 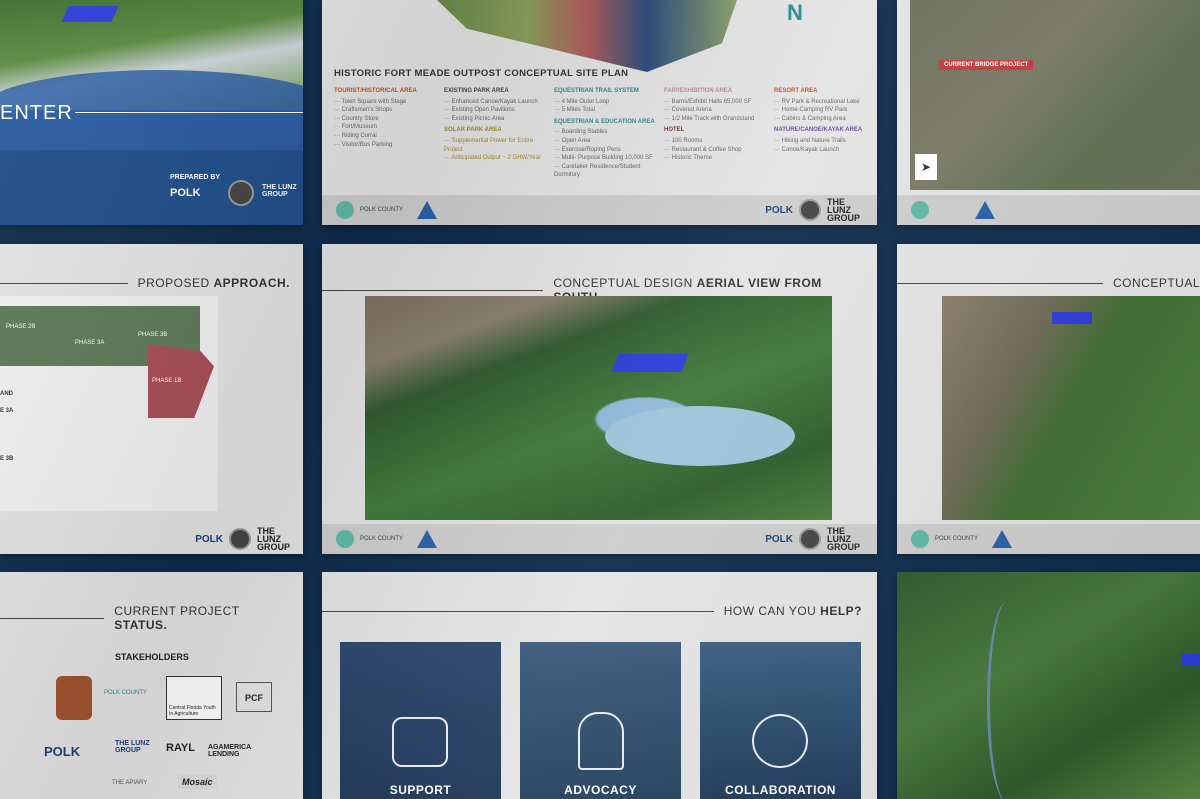 What do you see at coordinates (21, 327) in the screenshot?
I see `phase-label: PHASE 2B` at bounding box center [21, 327].